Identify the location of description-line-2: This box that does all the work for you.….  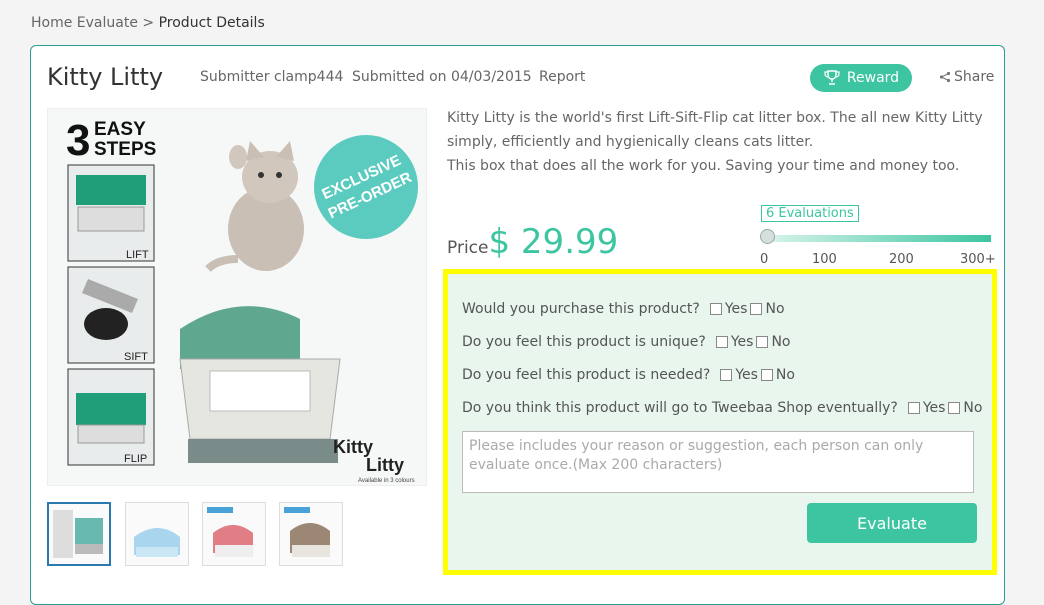
(703, 166).